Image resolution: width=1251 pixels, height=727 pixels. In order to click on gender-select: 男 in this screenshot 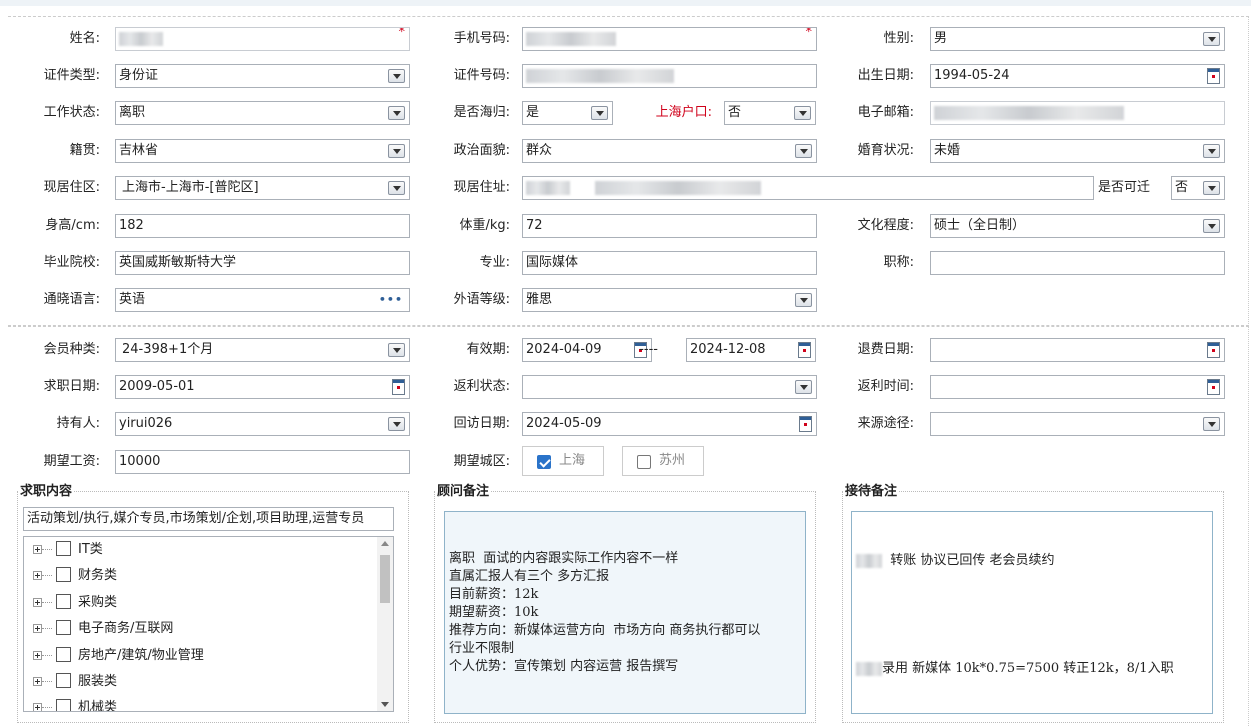, I will do `click(1077, 39)`.